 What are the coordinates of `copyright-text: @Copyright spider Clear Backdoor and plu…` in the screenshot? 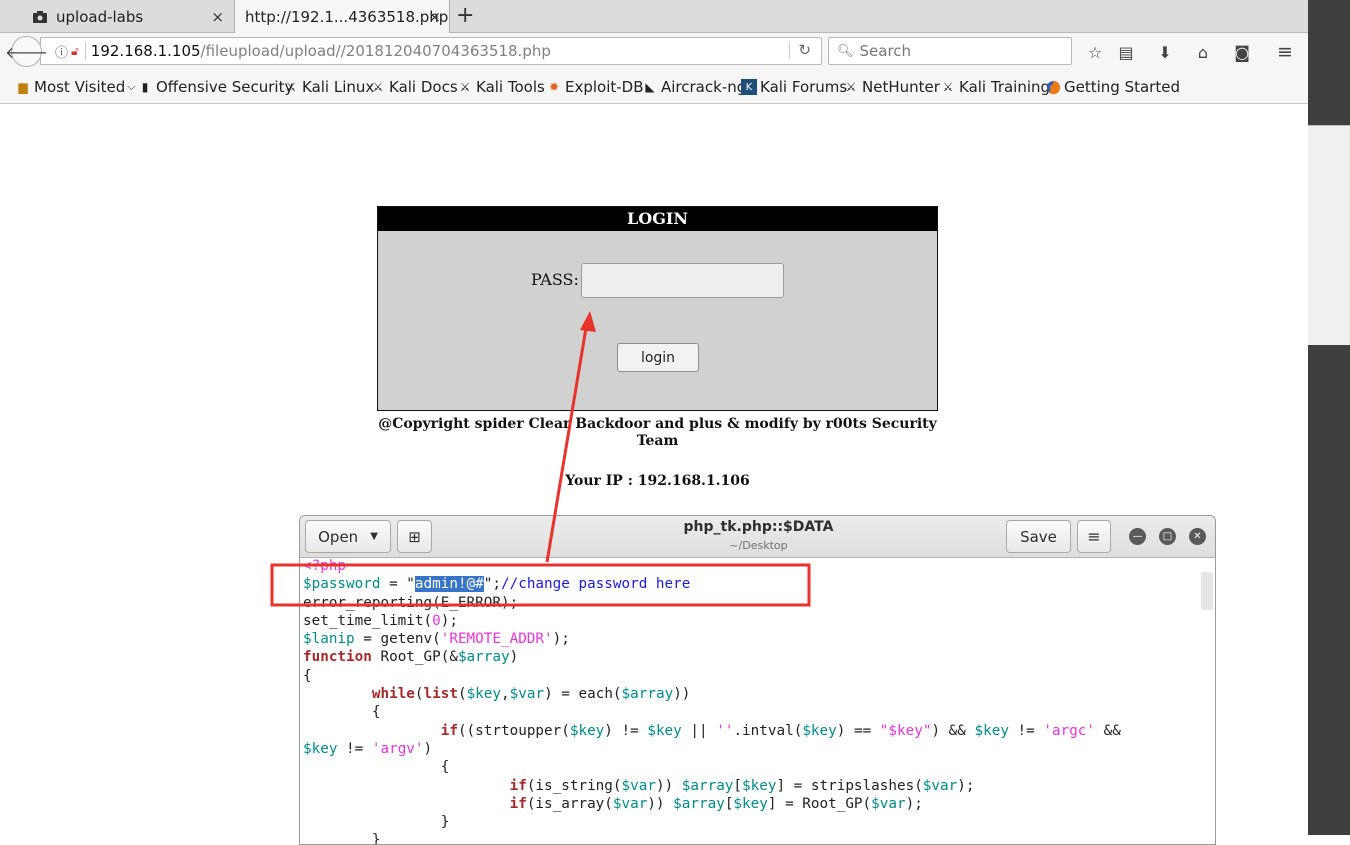 It's located at (657, 432).